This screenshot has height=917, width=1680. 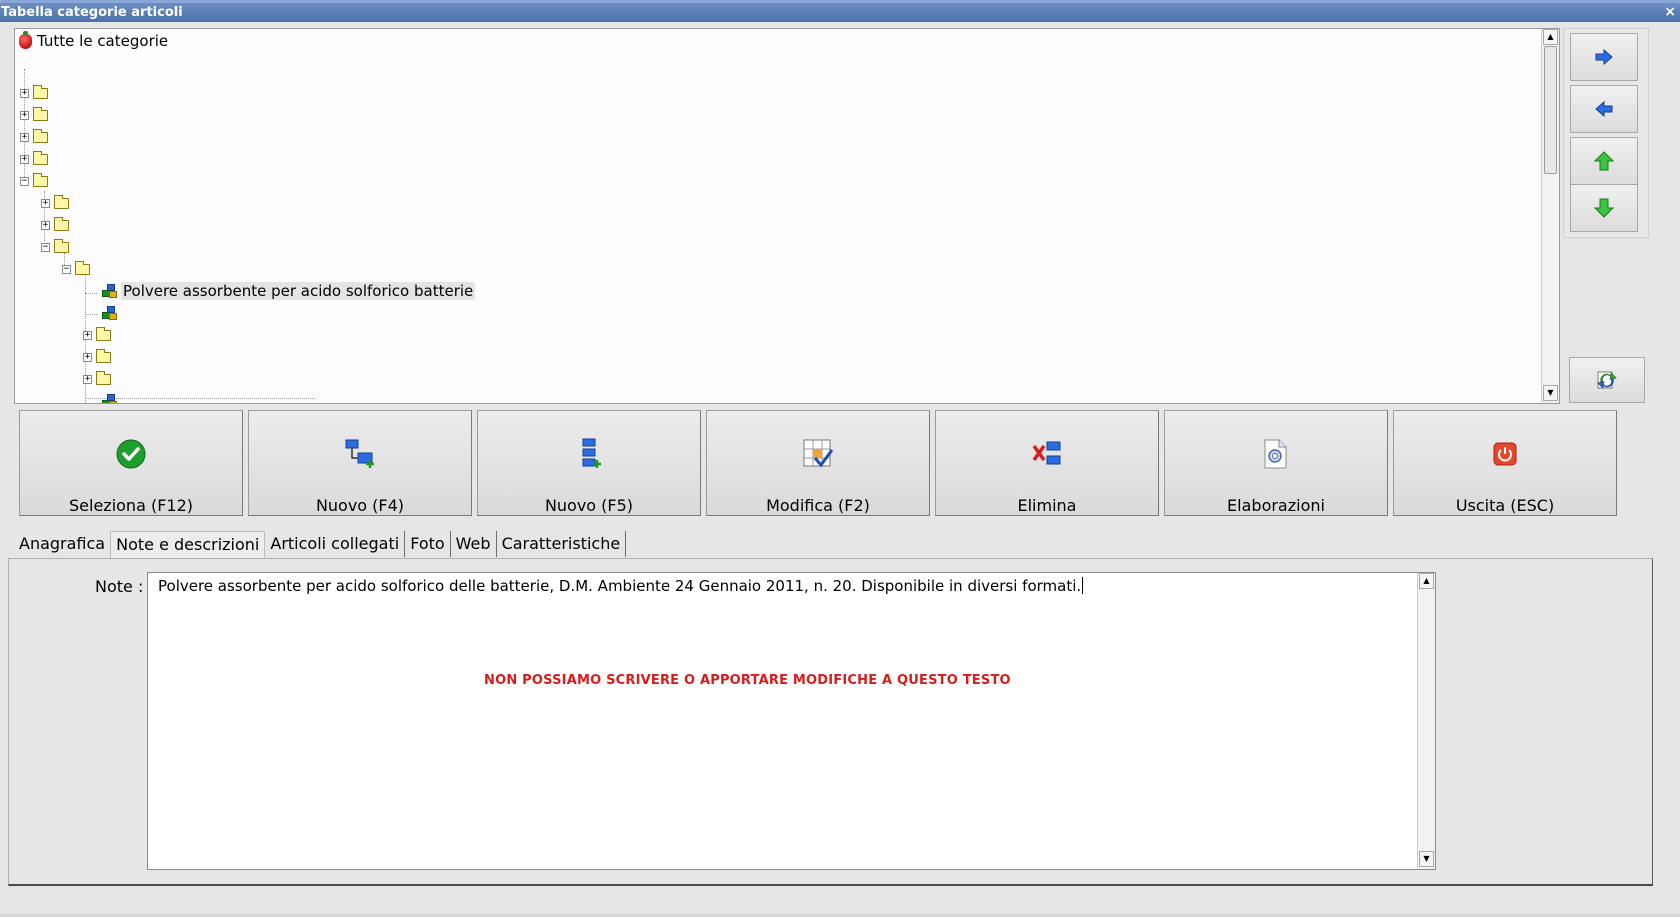 I want to click on edit-grid-icon, so click(x=818, y=453).